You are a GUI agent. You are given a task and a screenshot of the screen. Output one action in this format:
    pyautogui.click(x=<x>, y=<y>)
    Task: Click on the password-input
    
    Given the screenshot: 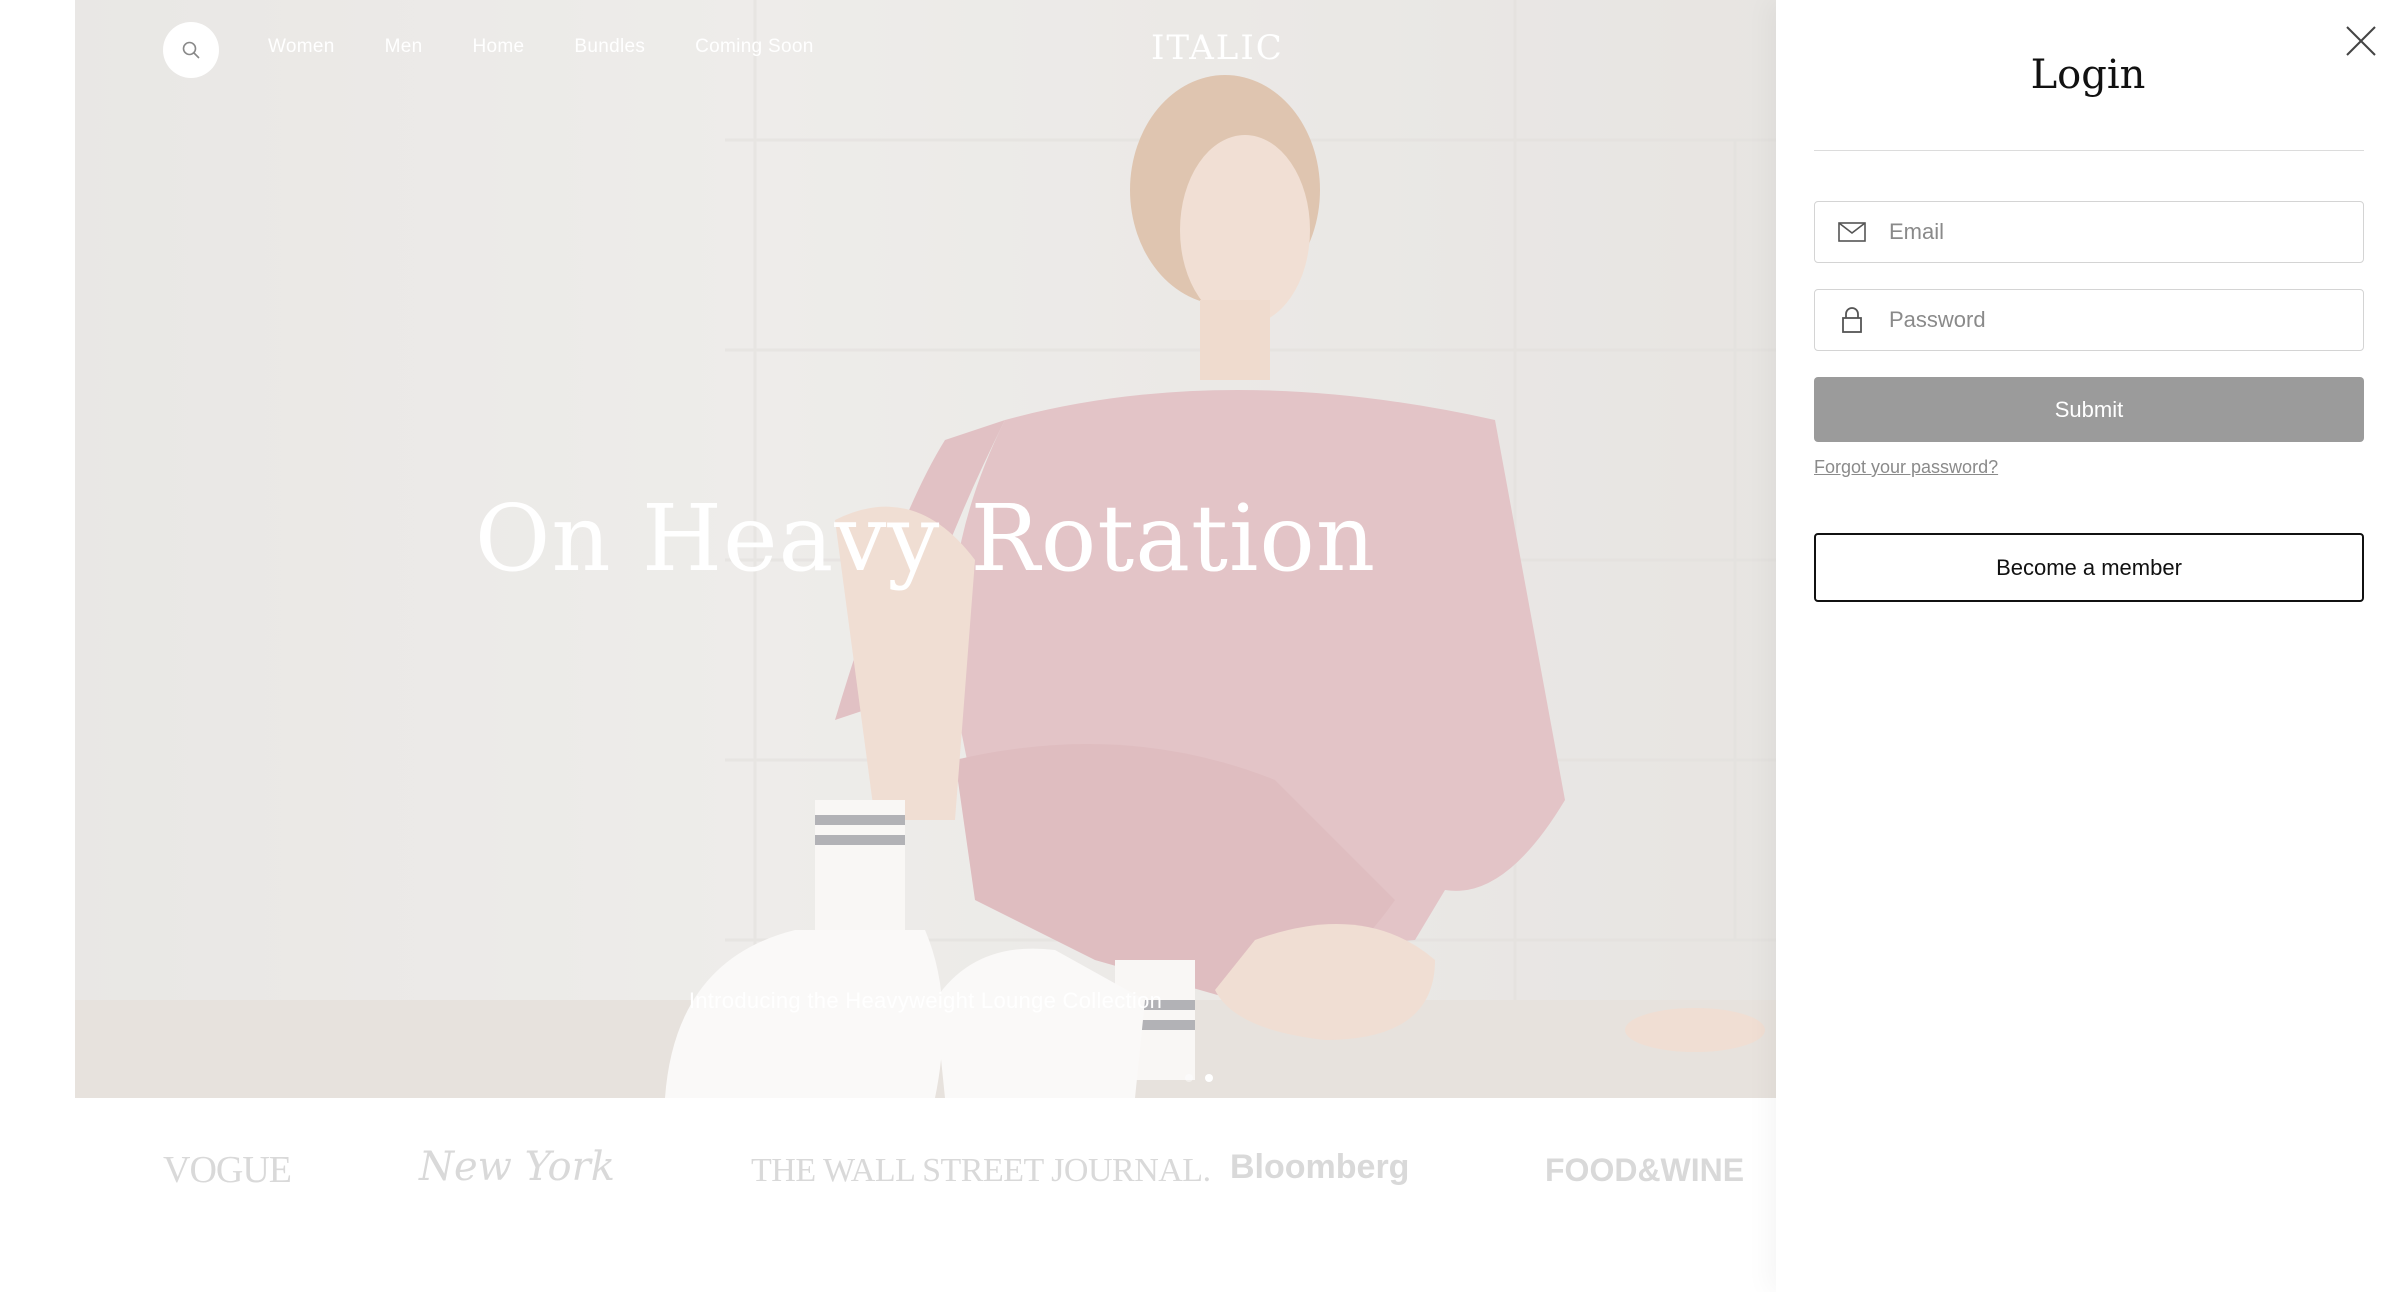 What is the action you would take?
    pyautogui.click(x=2109, y=320)
    